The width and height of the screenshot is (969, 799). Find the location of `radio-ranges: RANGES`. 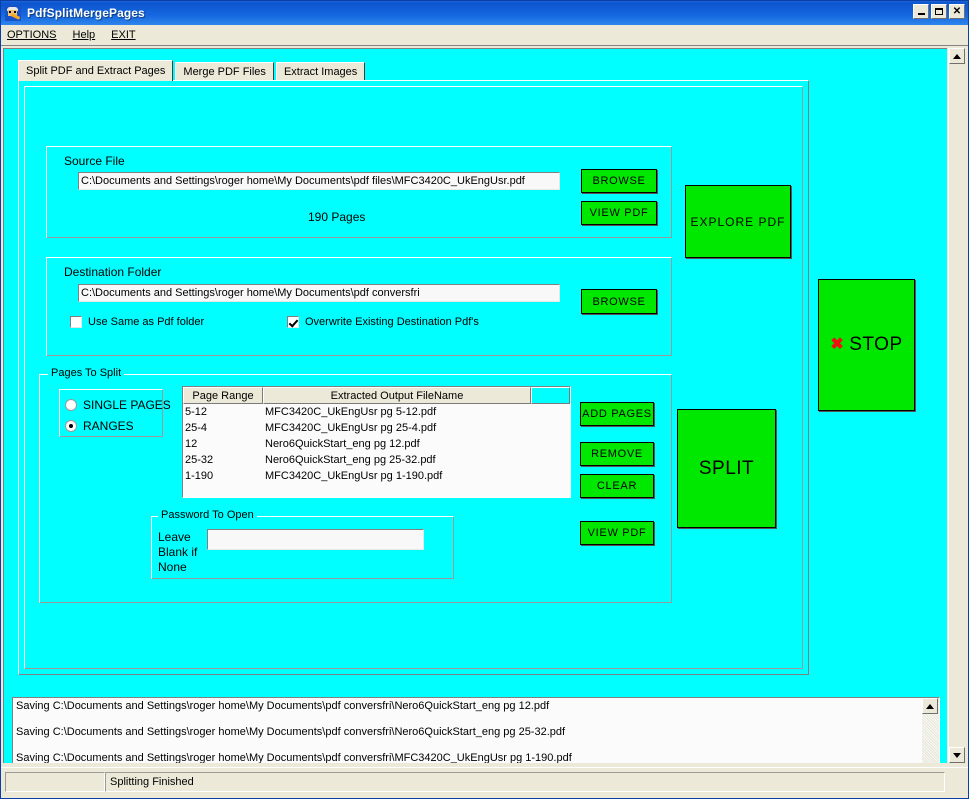

radio-ranges: RANGES is located at coordinates (99, 426).